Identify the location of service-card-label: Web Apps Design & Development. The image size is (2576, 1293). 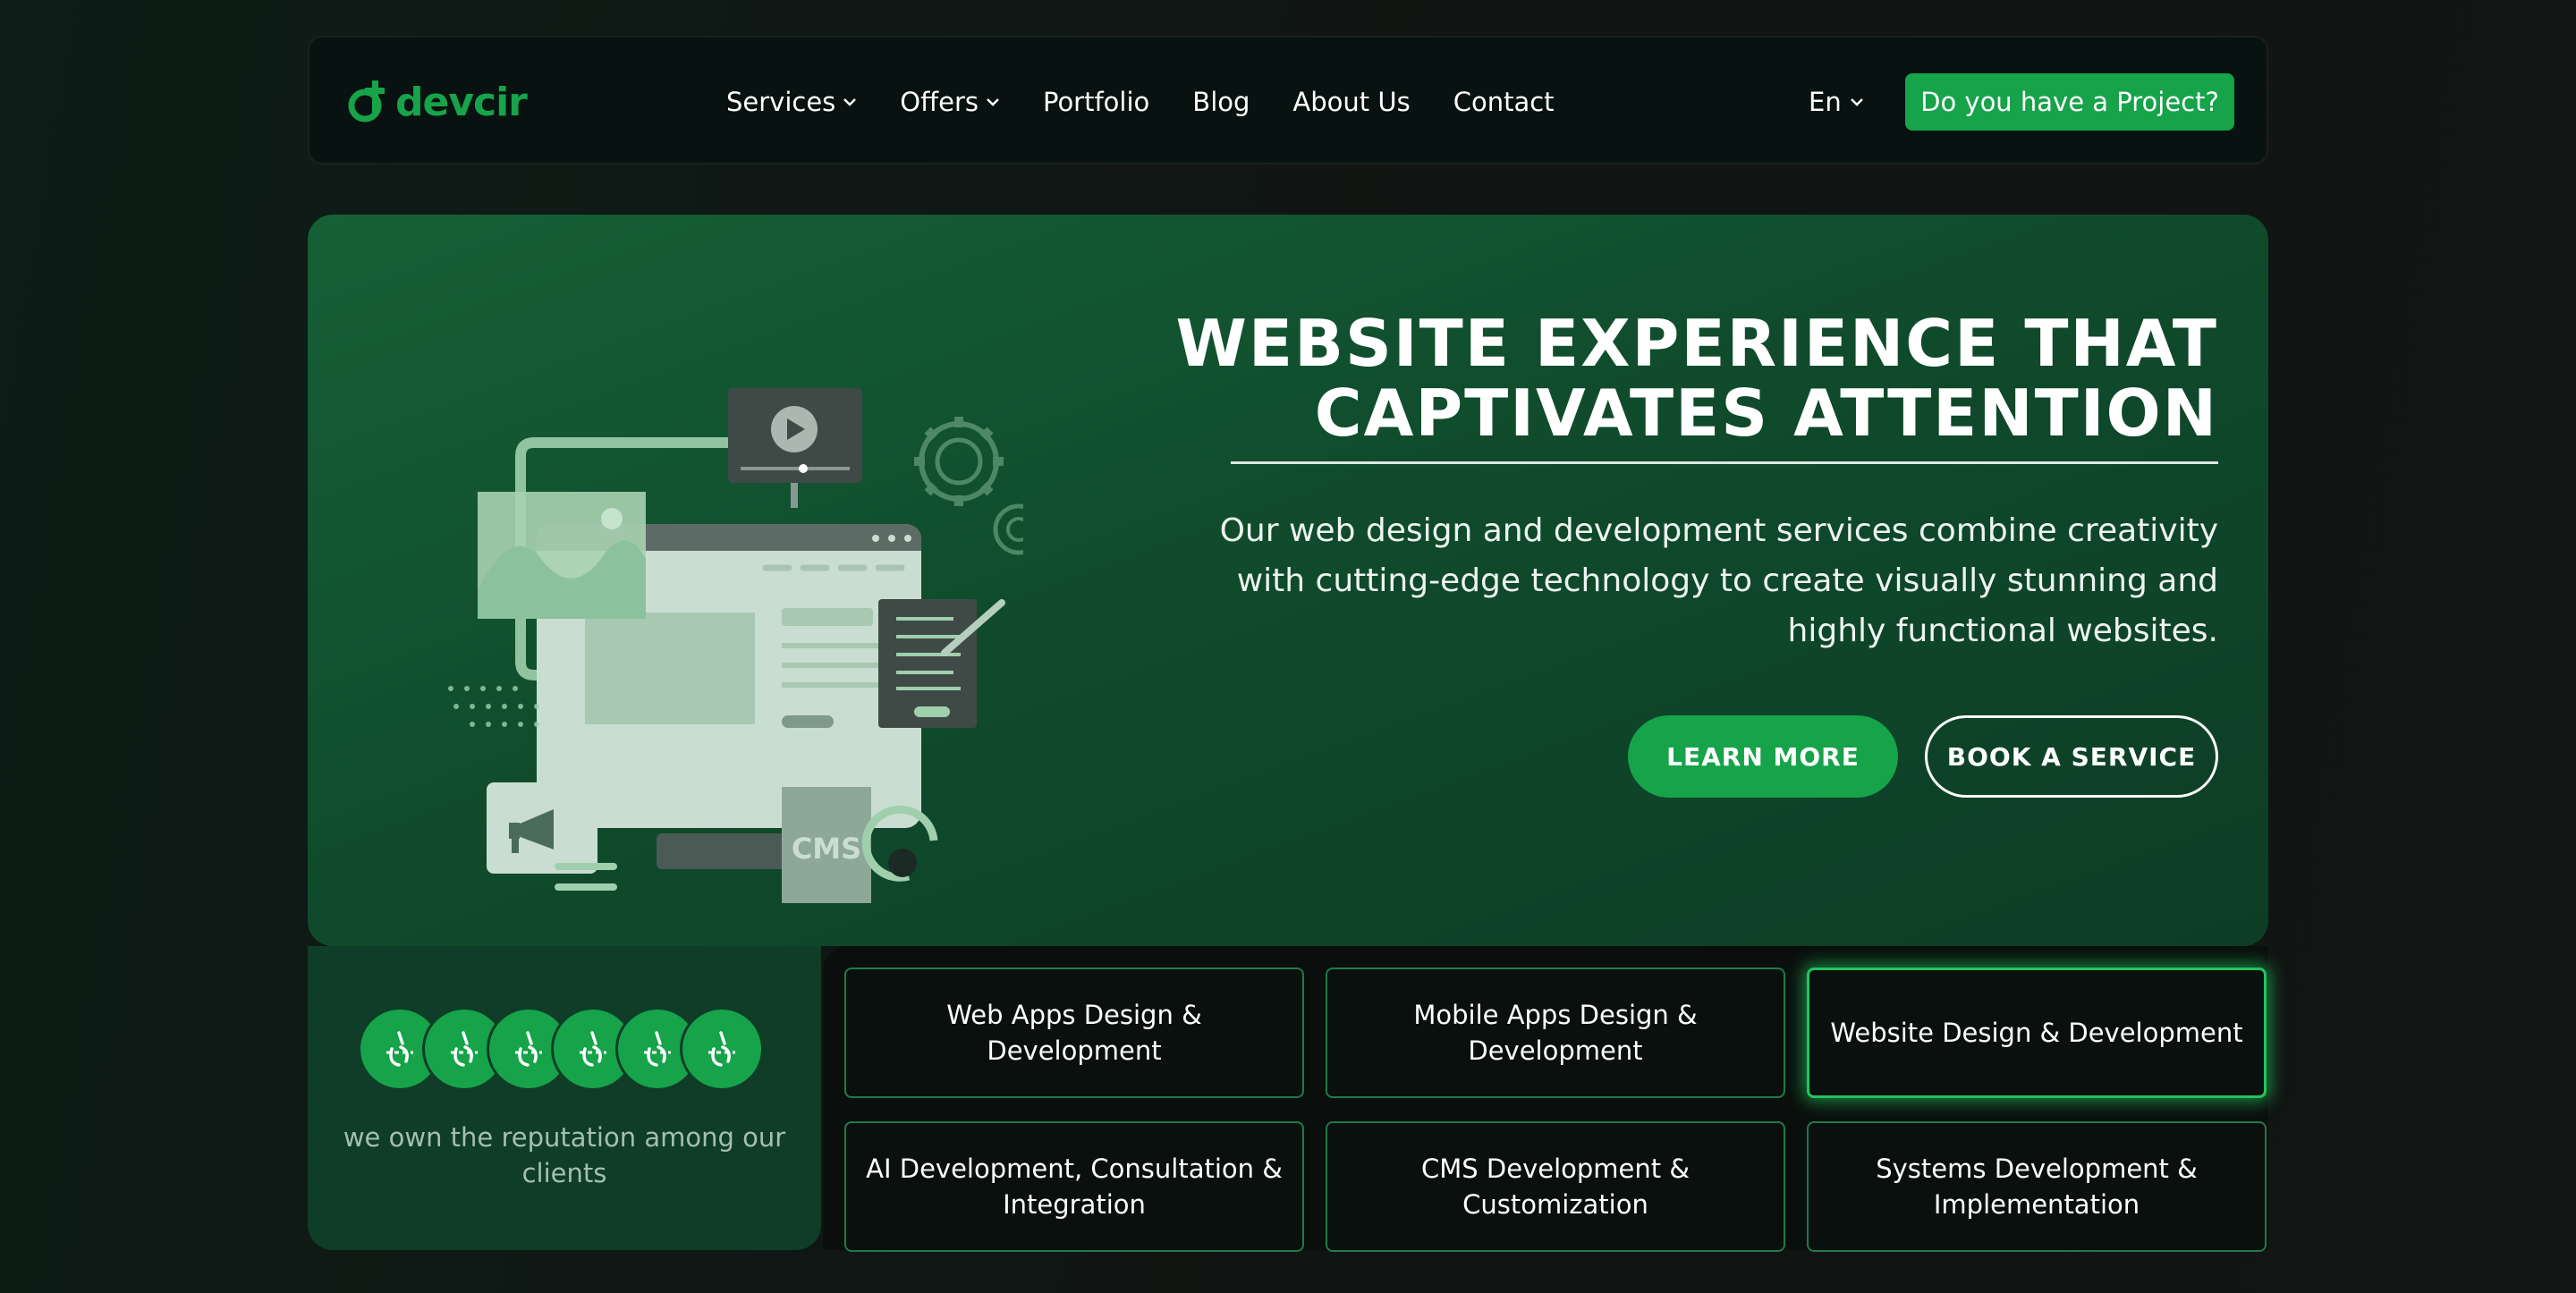
(1074, 1033).